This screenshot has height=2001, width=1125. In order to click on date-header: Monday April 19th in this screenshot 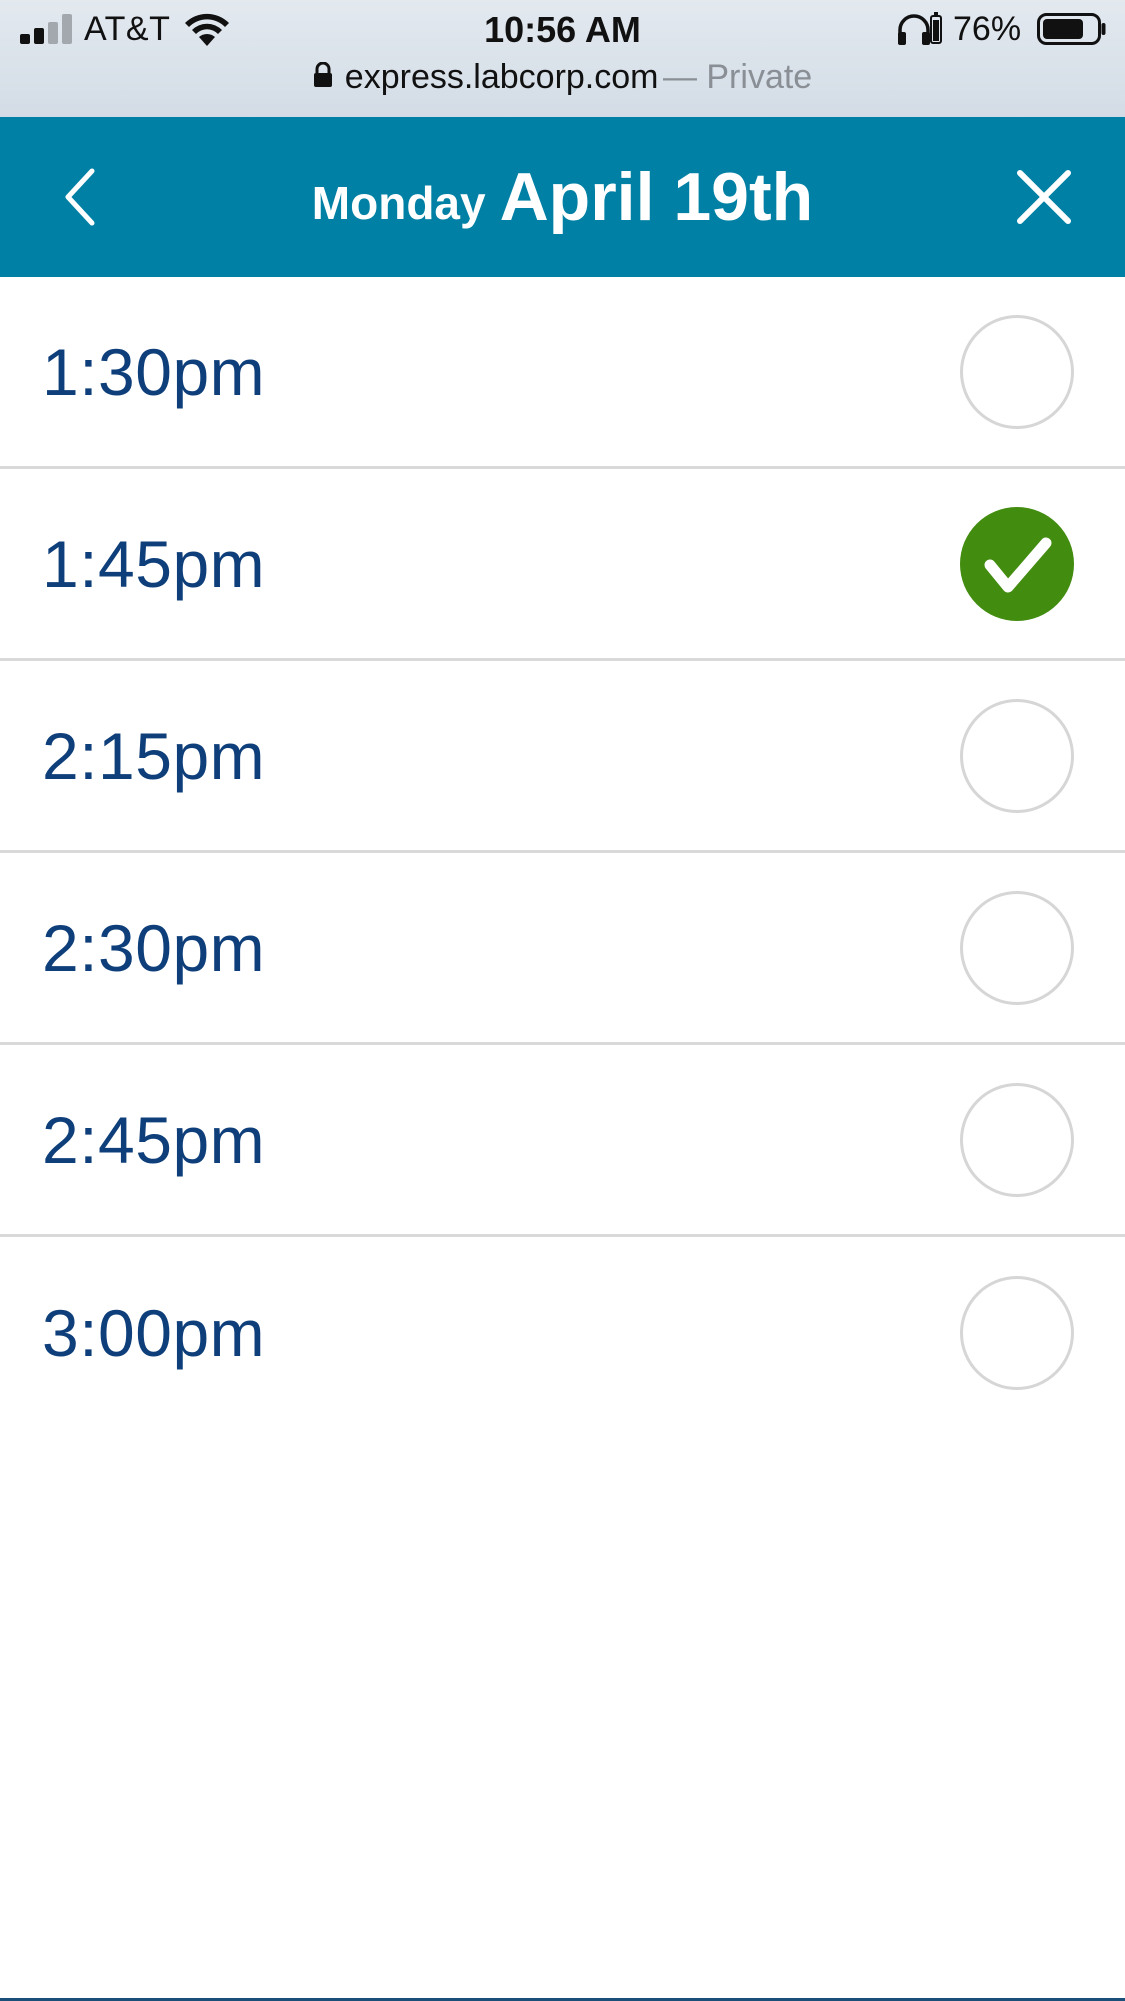, I will do `click(562, 197)`.